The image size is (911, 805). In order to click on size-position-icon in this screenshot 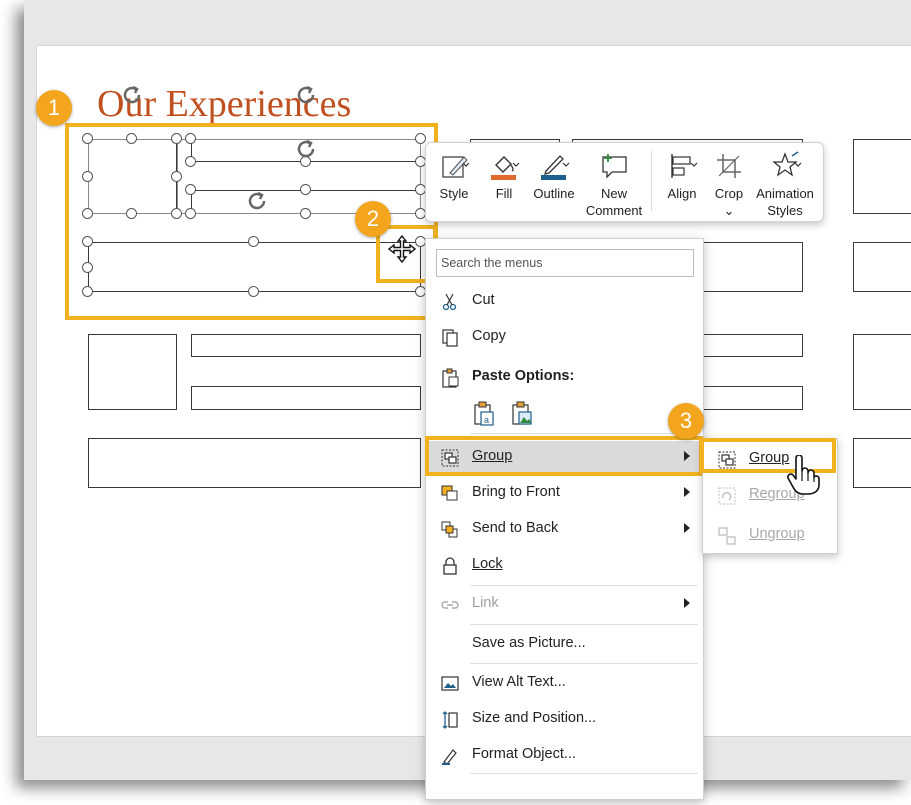, I will do `click(450, 720)`.